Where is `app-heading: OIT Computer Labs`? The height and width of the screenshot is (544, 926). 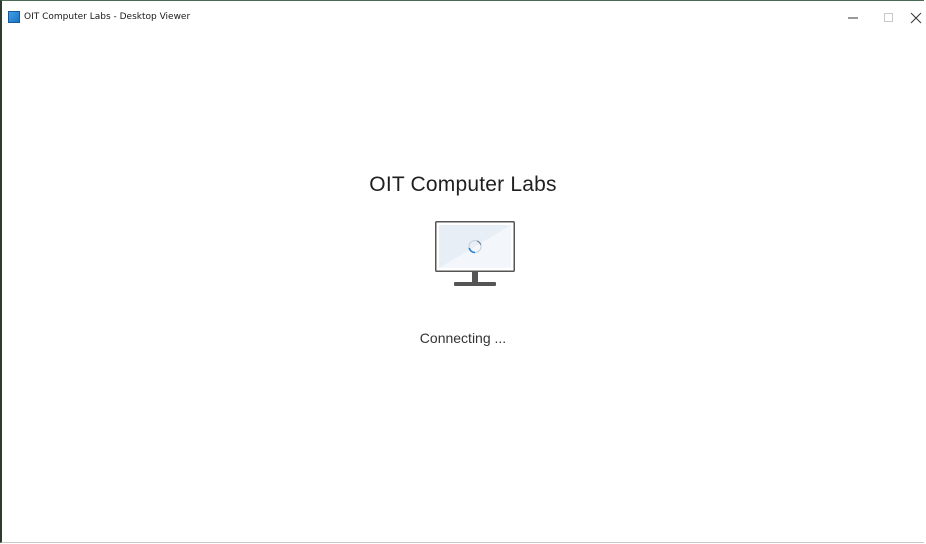 app-heading: OIT Computer Labs is located at coordinates (463, 184).